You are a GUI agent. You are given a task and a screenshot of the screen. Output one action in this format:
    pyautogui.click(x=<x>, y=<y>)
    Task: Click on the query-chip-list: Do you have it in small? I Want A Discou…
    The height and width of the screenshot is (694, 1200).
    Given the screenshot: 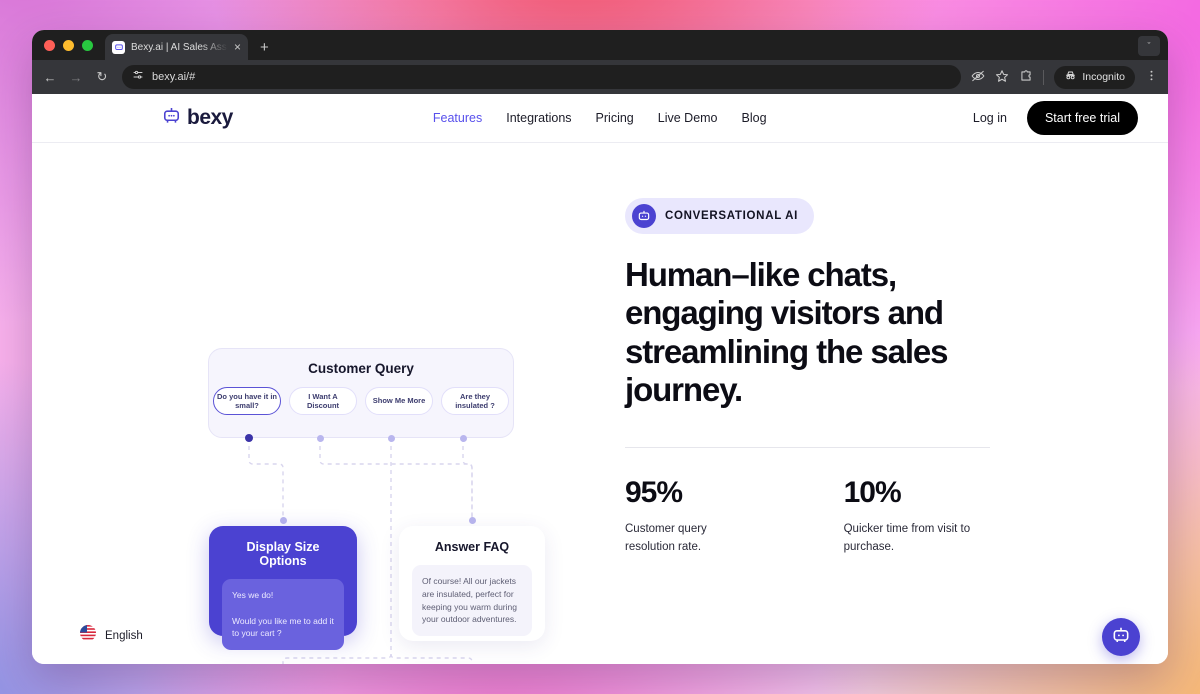 What is the action you would take?
    pyautogui.click(x=361, y=401)
    